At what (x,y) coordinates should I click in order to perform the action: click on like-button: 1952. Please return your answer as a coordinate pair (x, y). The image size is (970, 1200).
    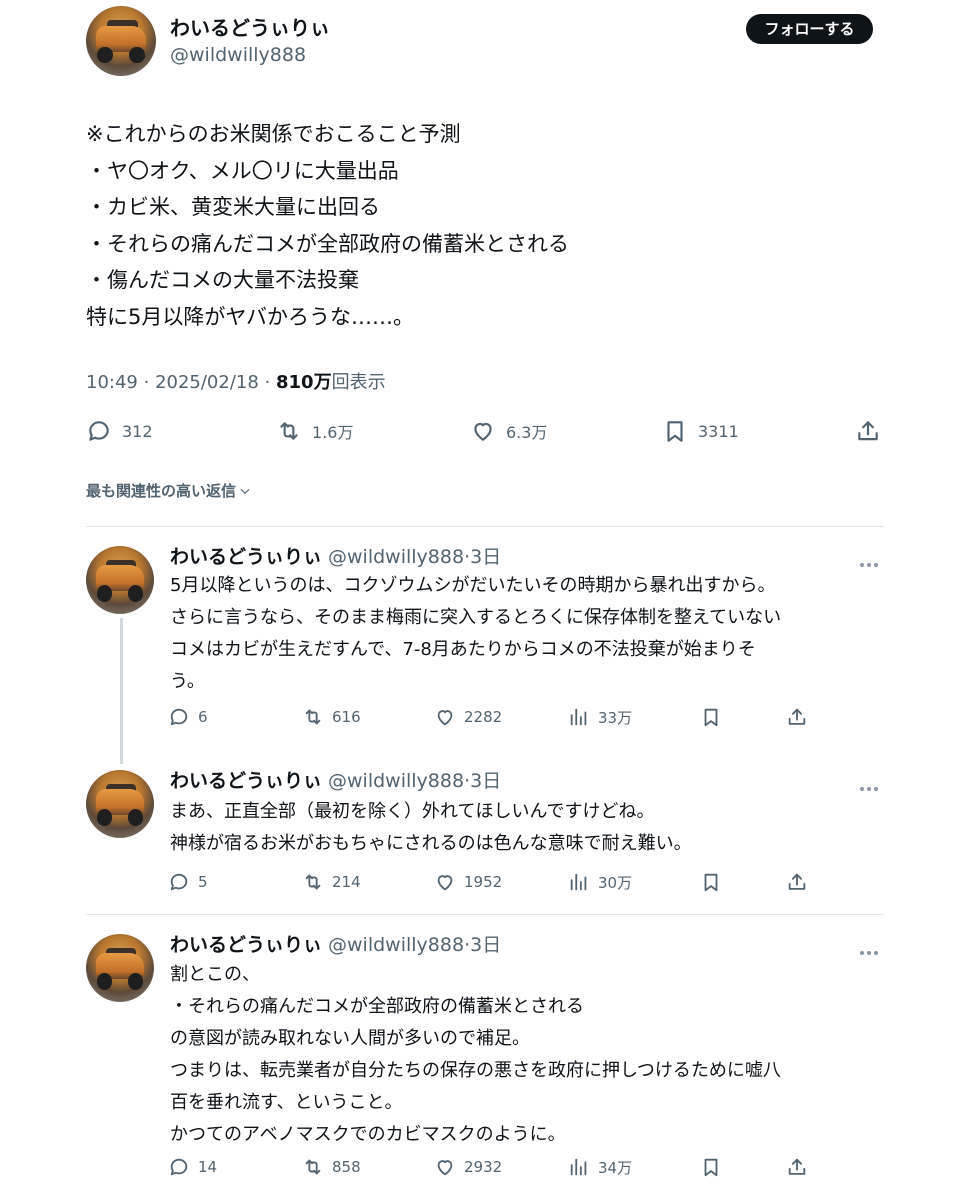
    Looking at the image, I should click on (468, 882).